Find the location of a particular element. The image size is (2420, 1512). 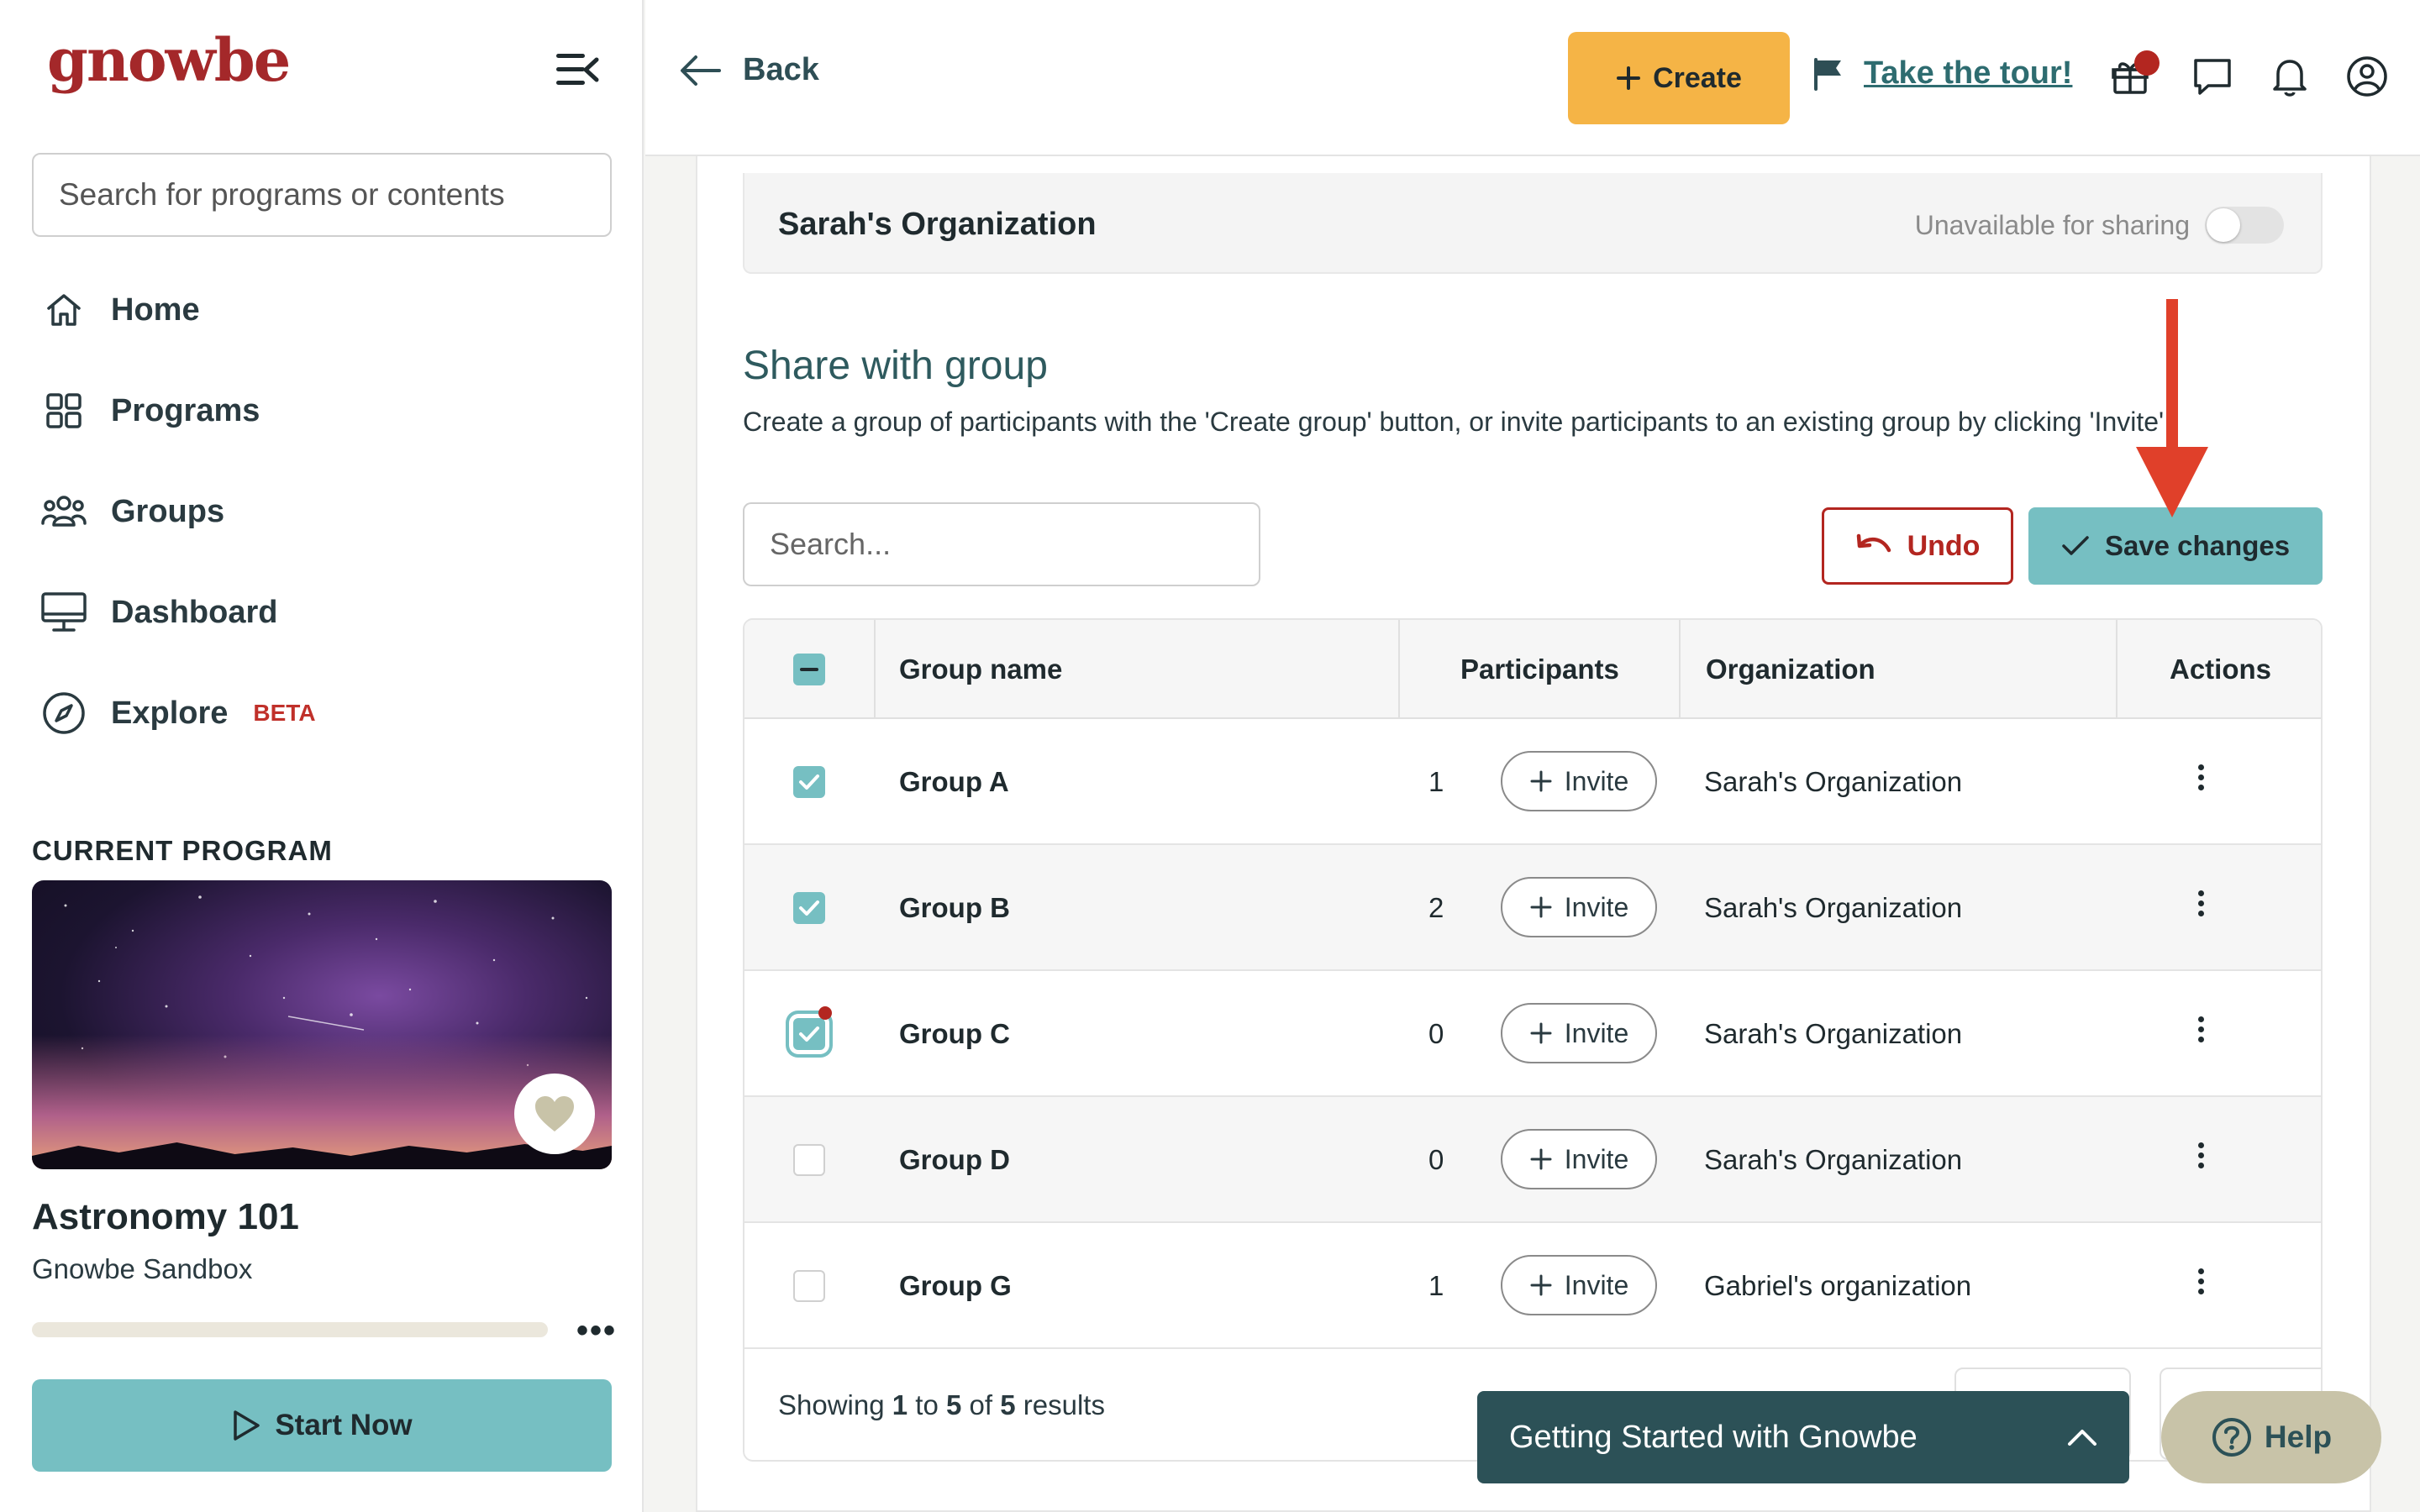

more-options-icon: ••• is located at coordinates (597, 1331).